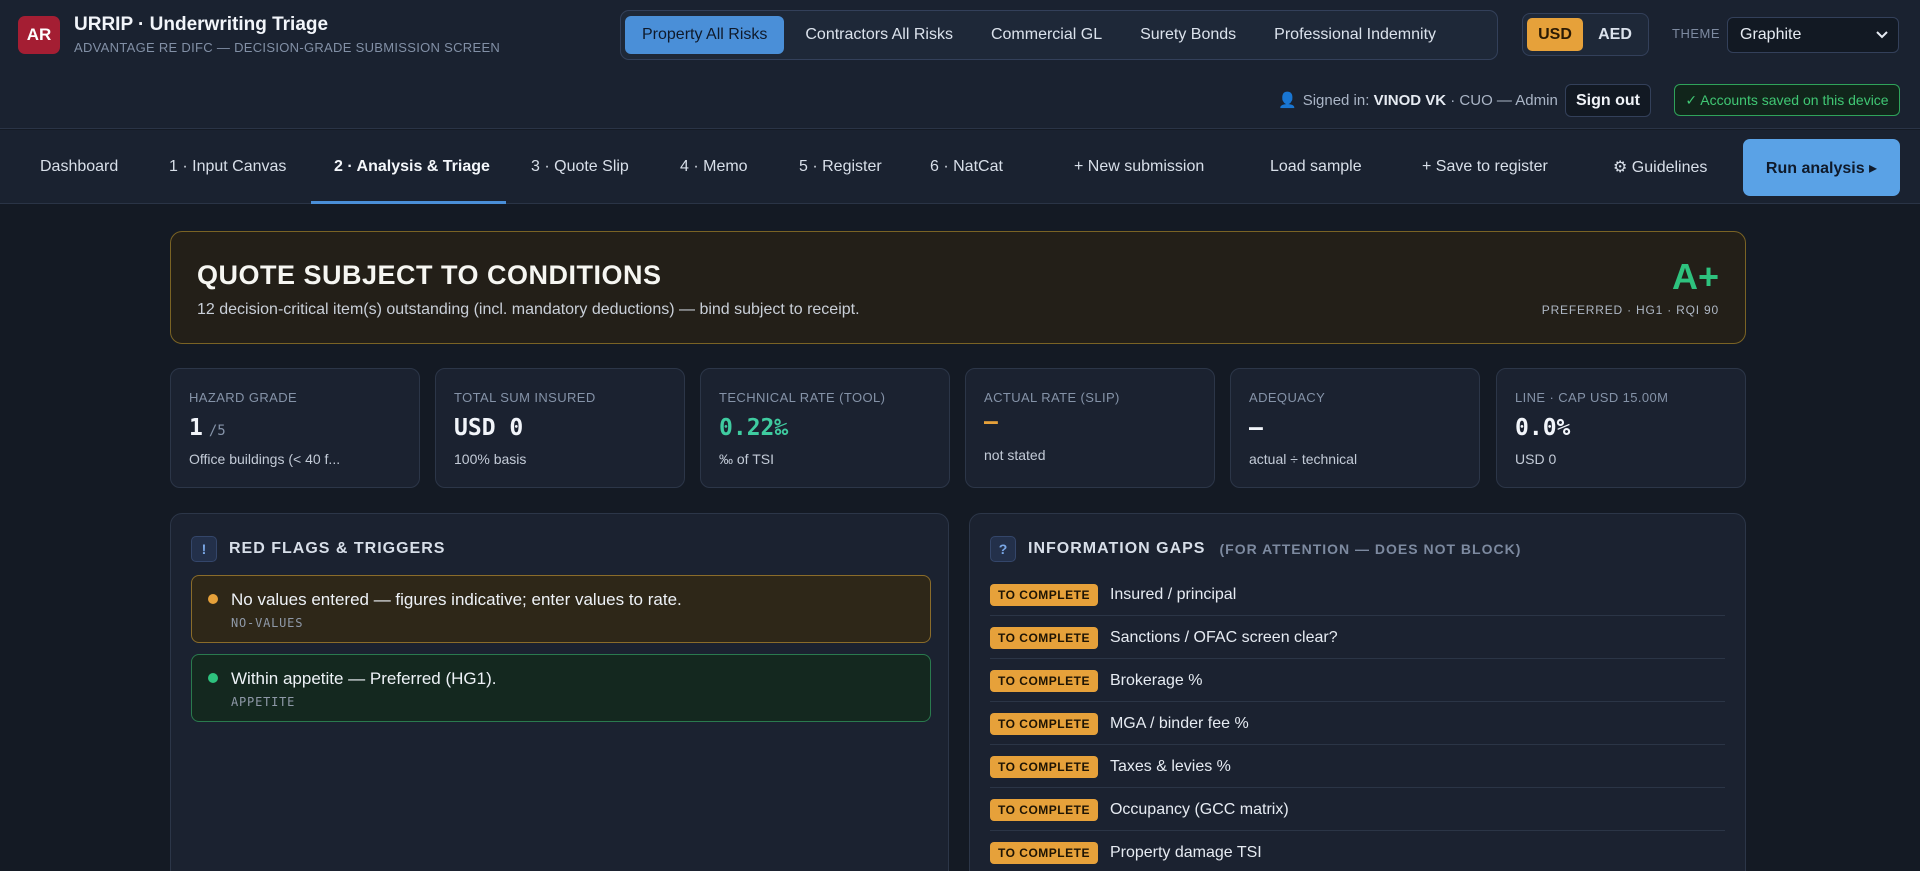  Describe the element at coordinates (1355, 35) in the screenshot. I see `tab-professional-indemnity: Professional Indemnity` at that location.